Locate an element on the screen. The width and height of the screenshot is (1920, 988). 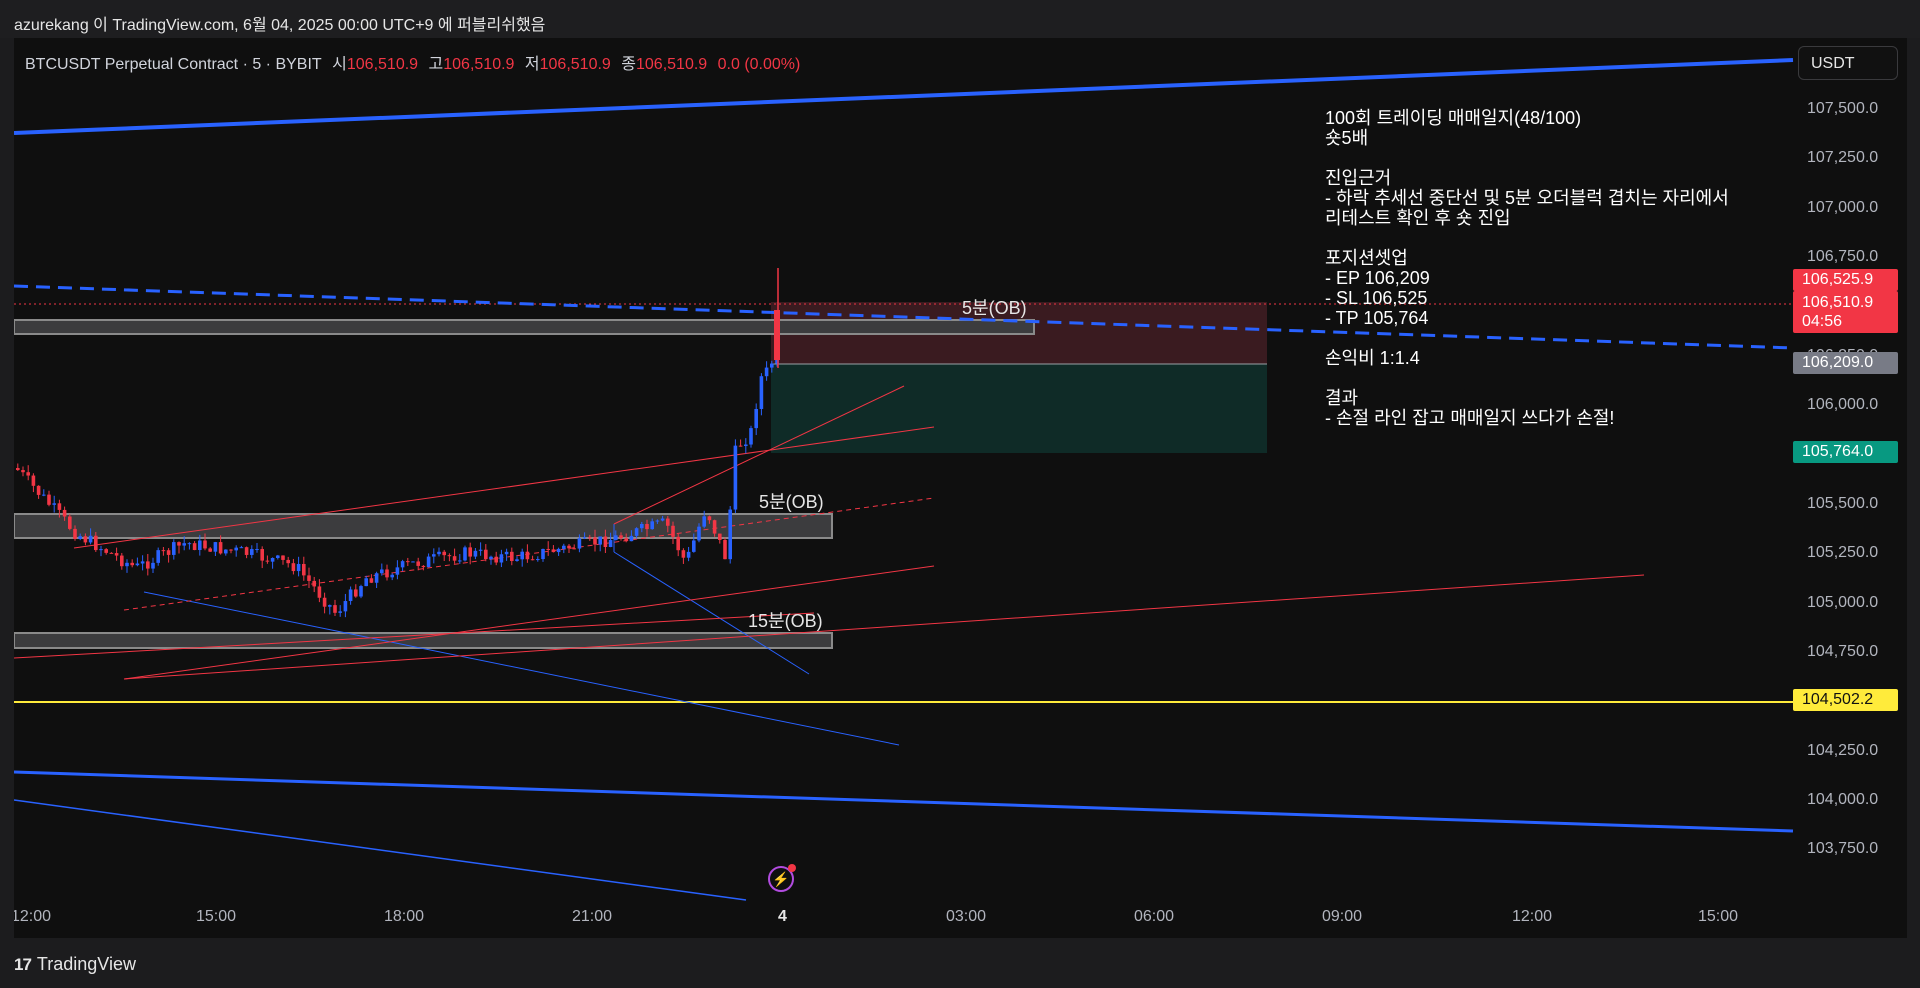
close-value: 106,510.9 is located at coordinates (672, 64).